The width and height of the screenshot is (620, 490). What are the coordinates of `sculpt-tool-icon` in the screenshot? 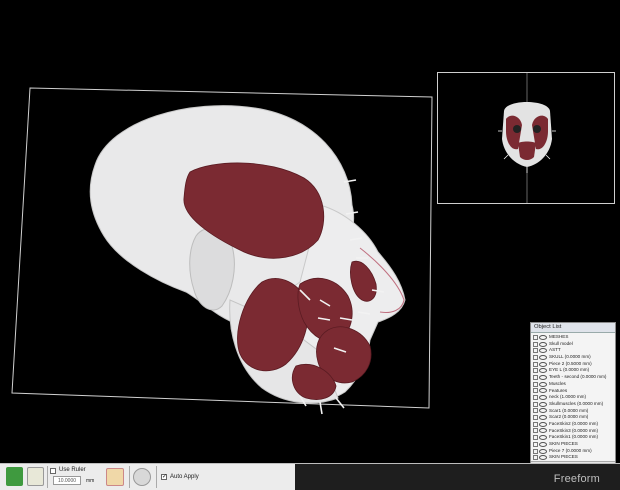 It's located at (14, 476).